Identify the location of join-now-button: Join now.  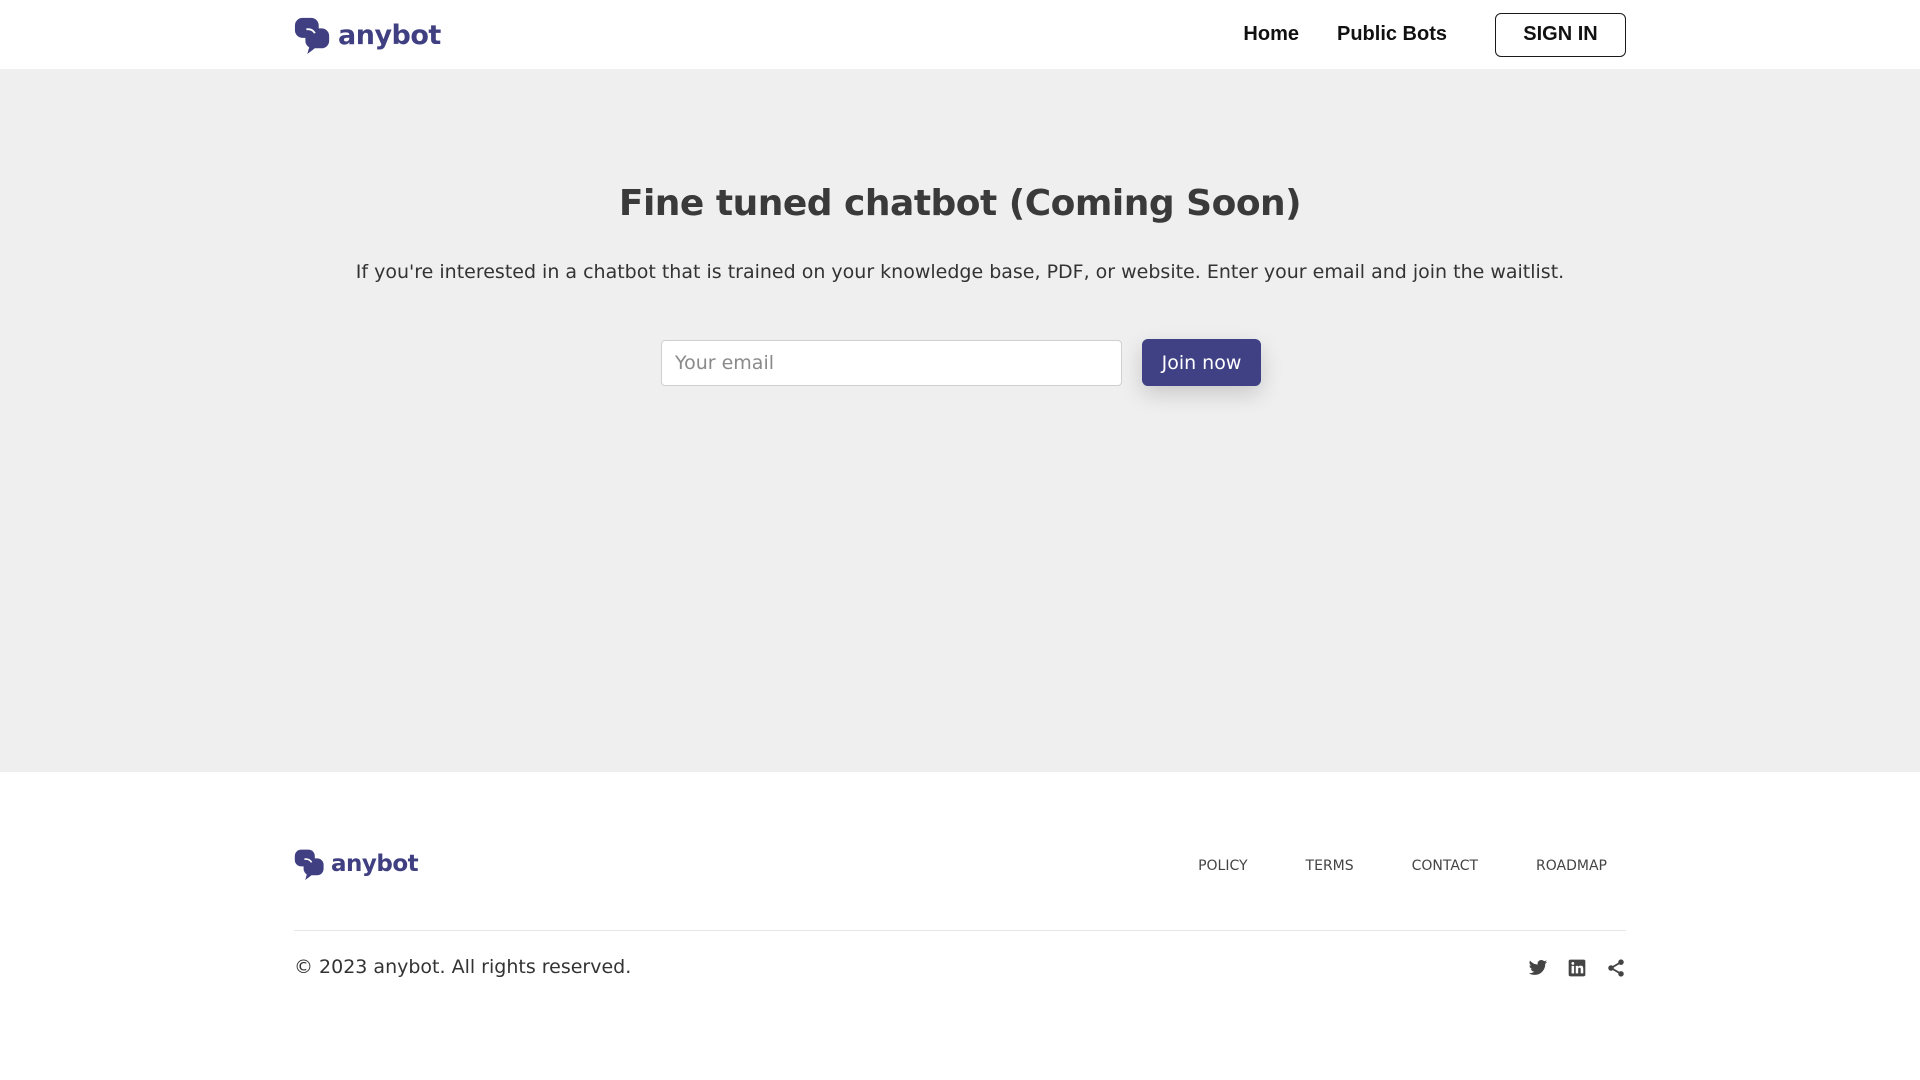
(1201, 362).